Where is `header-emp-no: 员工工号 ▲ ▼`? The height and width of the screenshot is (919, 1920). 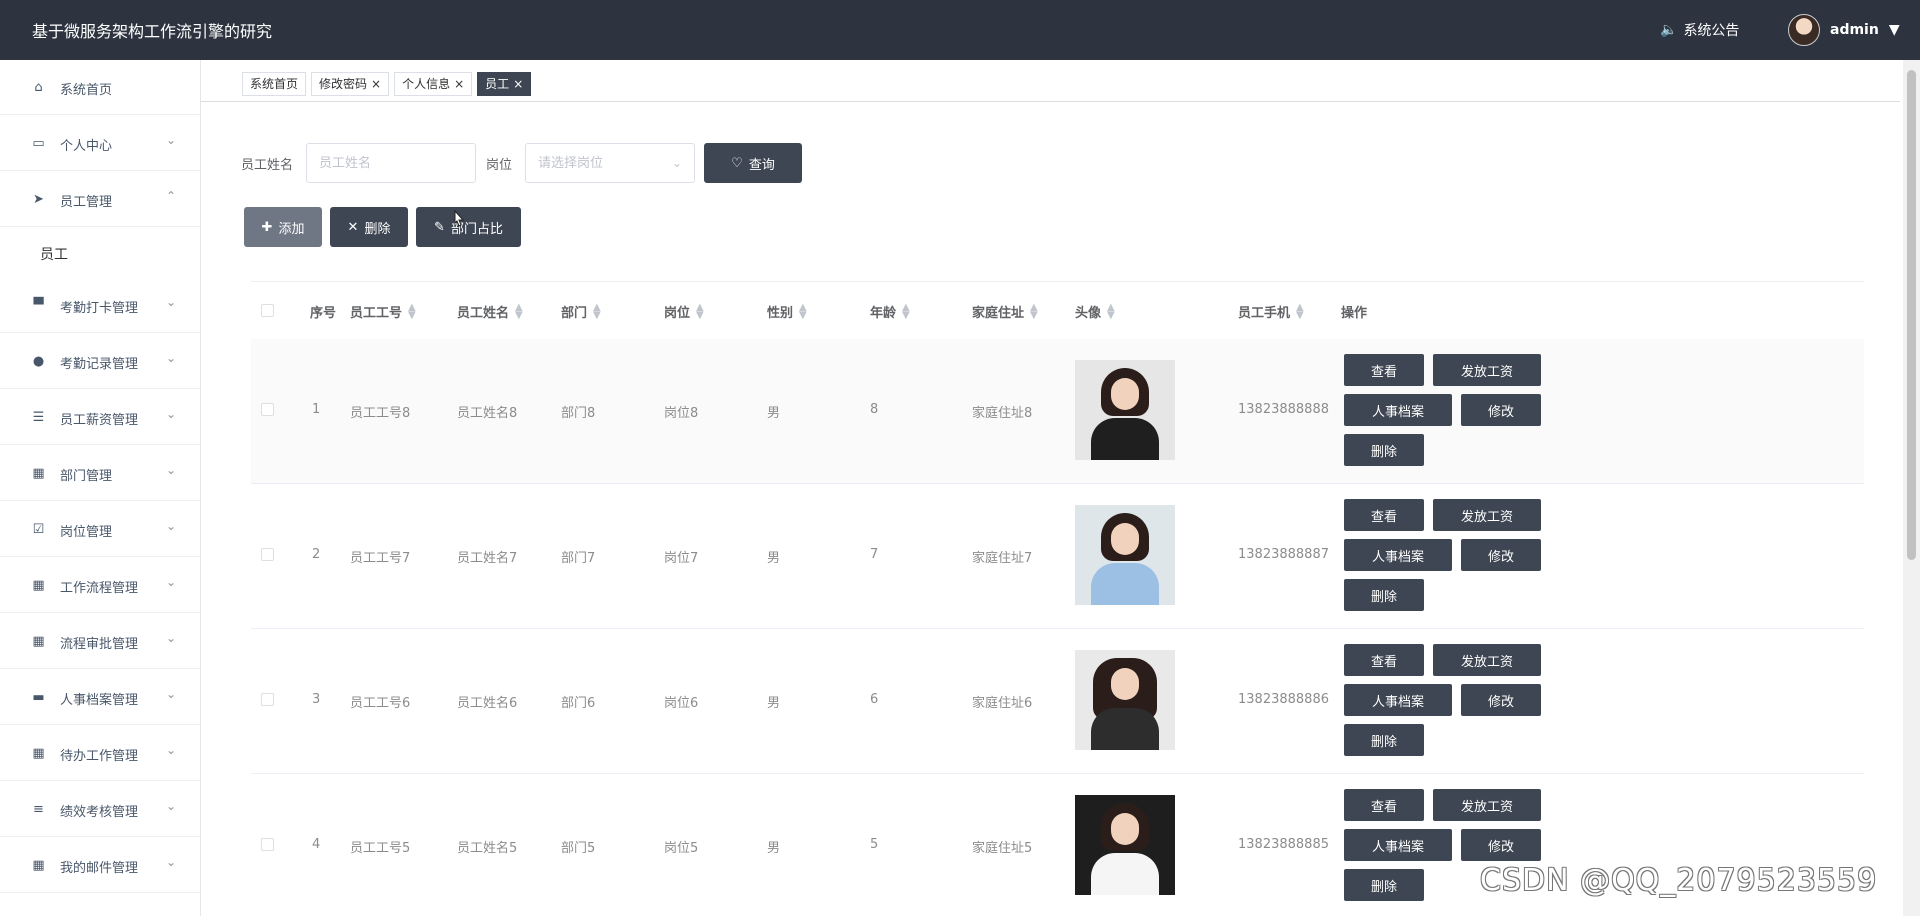
header-emp-no: 员工工号 ▲ ▼ is located at coordinates (383, 311).